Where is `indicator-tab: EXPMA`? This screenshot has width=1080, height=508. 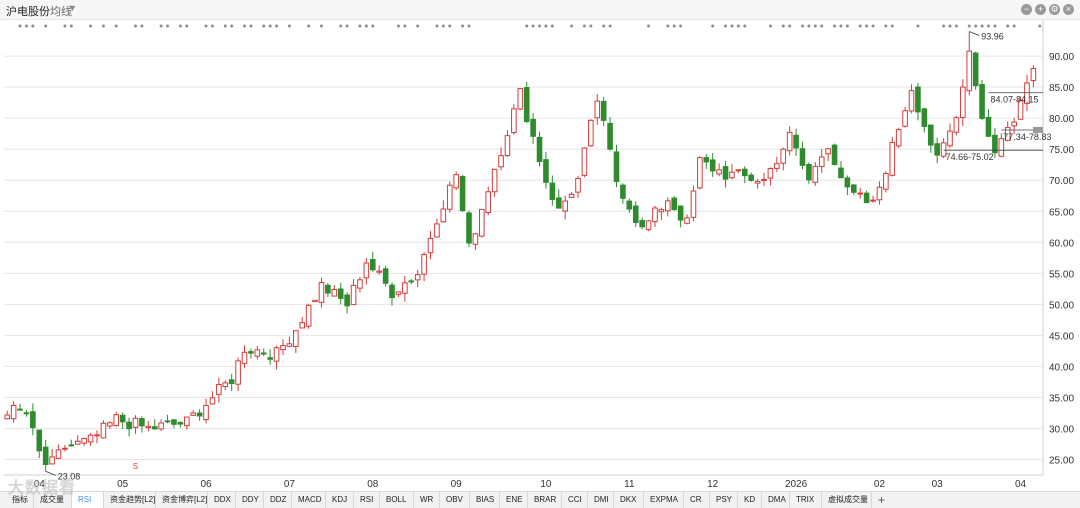
indicator-tab: EXPMA is located at coordinates (664, 500).